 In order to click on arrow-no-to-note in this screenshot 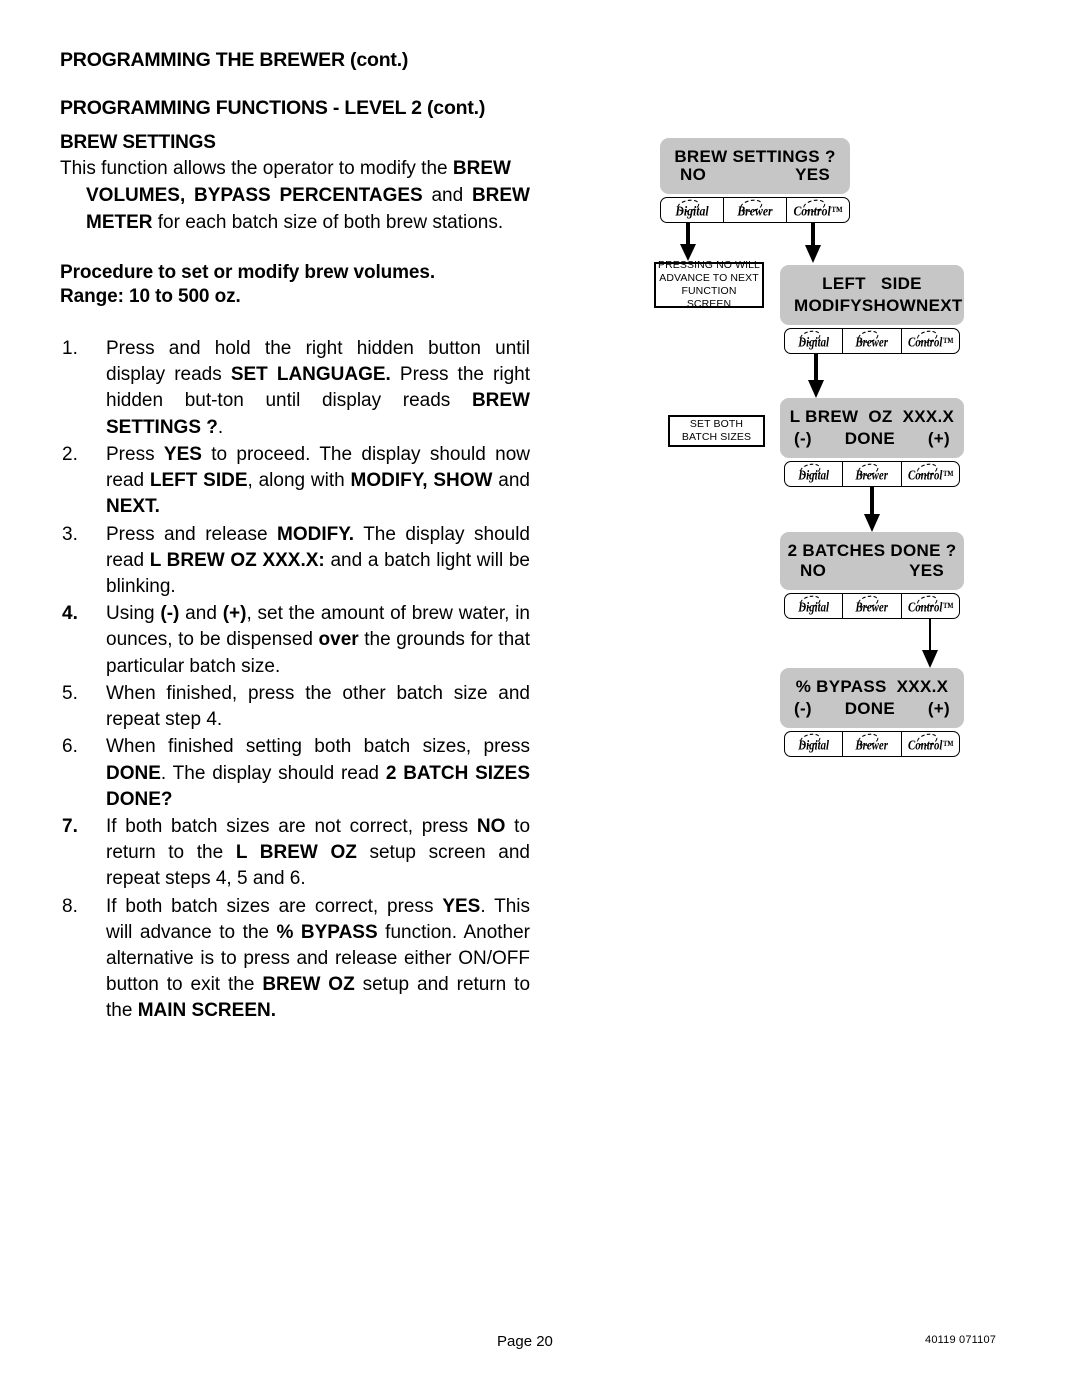, I will do `click(688, 242)`.